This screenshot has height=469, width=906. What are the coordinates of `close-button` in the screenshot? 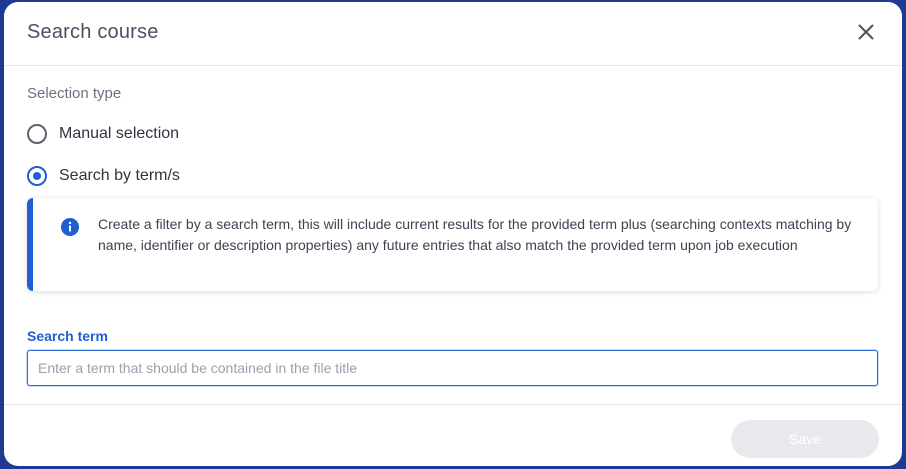 It's located at (866, 32).